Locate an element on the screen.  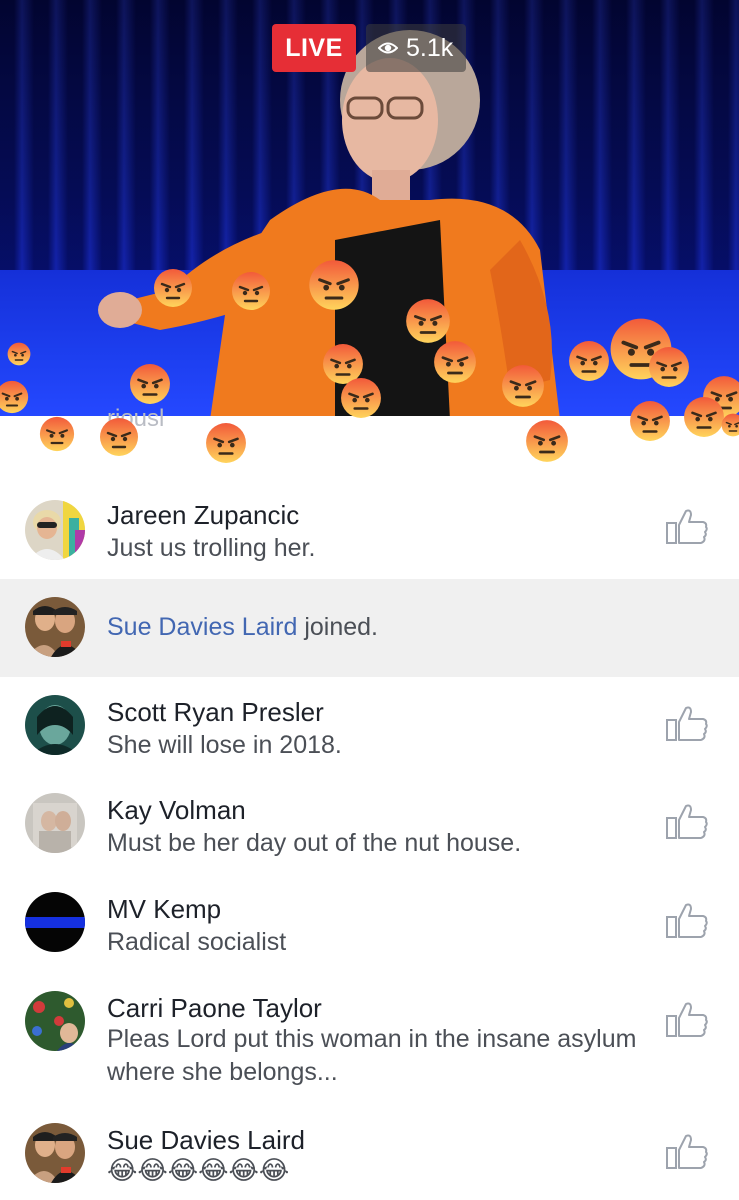
viewer-count-badge: 5.1k is located at coordinates (416, 48).